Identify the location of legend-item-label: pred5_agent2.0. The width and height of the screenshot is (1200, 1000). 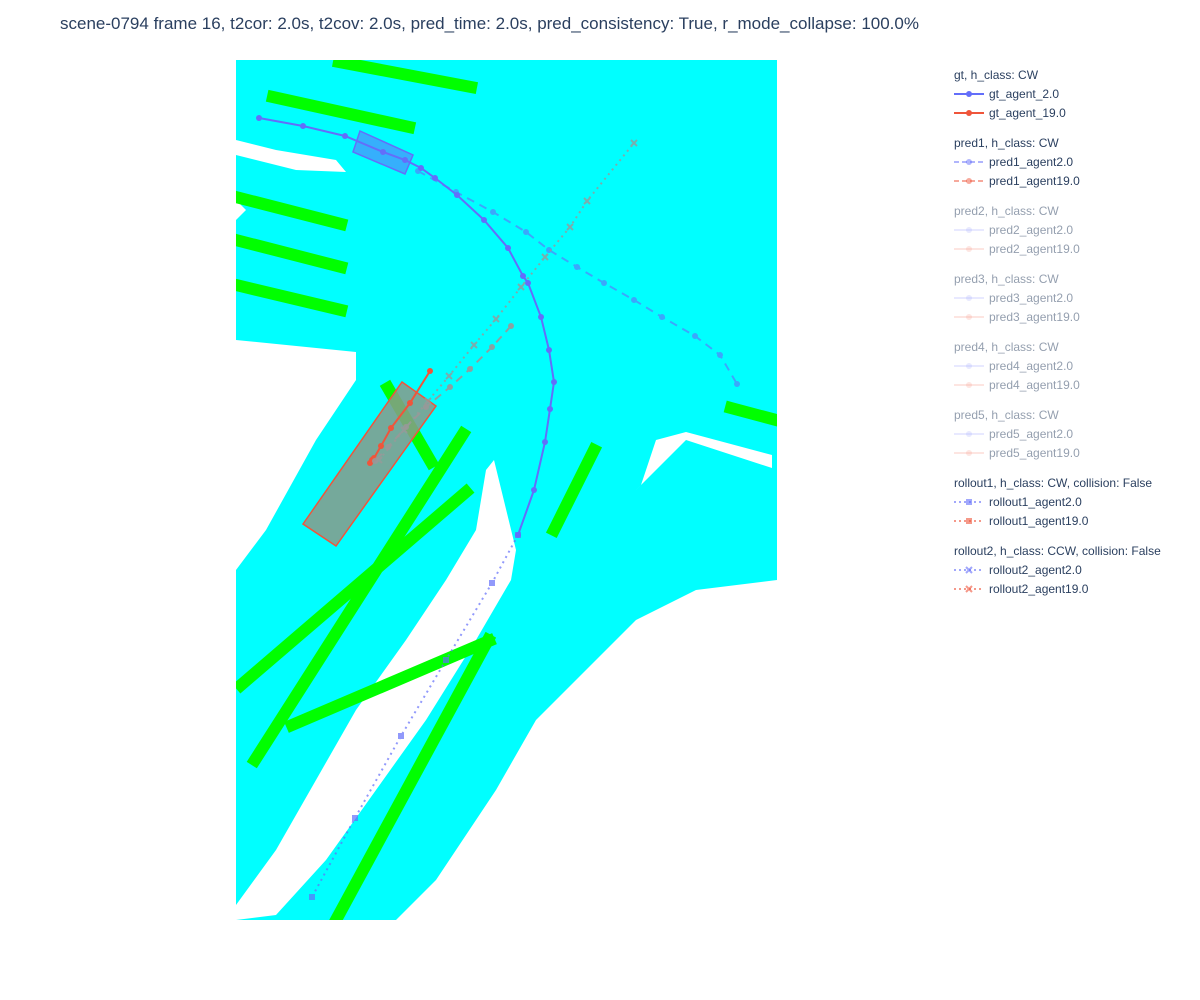
(1031, 433).